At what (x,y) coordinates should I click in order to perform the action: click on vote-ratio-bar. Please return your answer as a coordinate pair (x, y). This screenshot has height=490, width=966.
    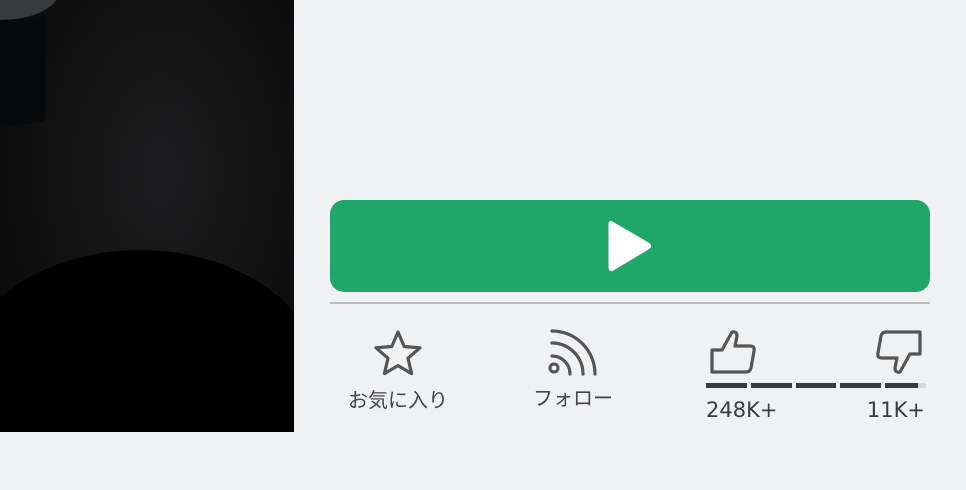
    Looking at the image, I should click on (816, 385).